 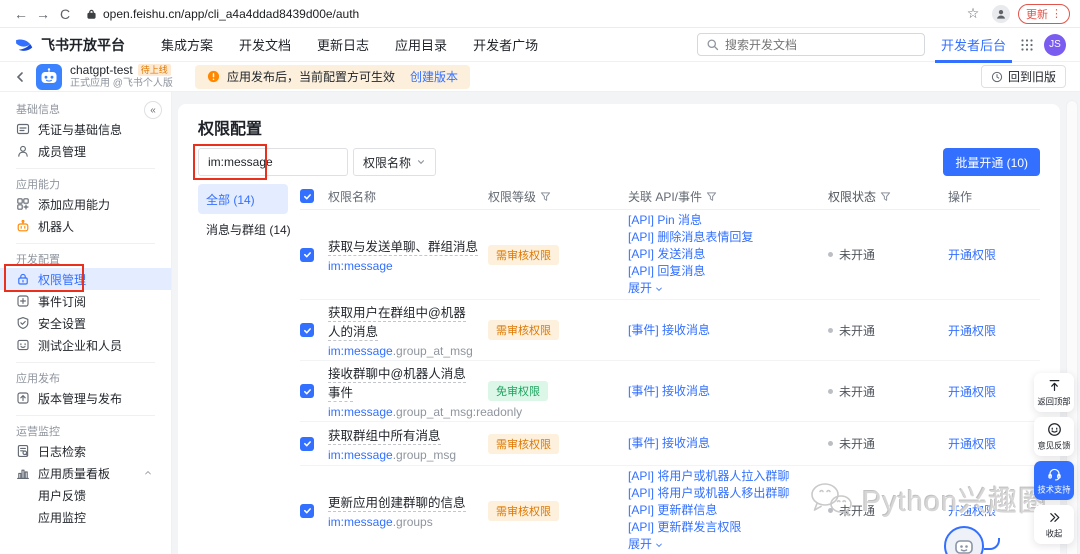 What do you see at coordinates (1027, 45) in the screenshot?
I see `apps-grid-icon` at bounding box center [1027, 45].